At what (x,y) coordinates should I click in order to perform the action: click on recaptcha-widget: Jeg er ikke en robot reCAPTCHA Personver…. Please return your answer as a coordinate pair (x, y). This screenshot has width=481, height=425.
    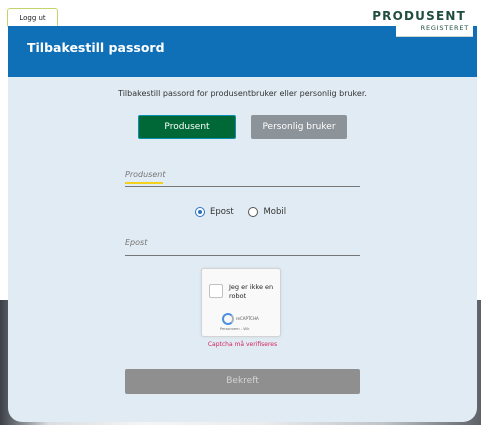
    Looking at the image, I should click on (241, 302).